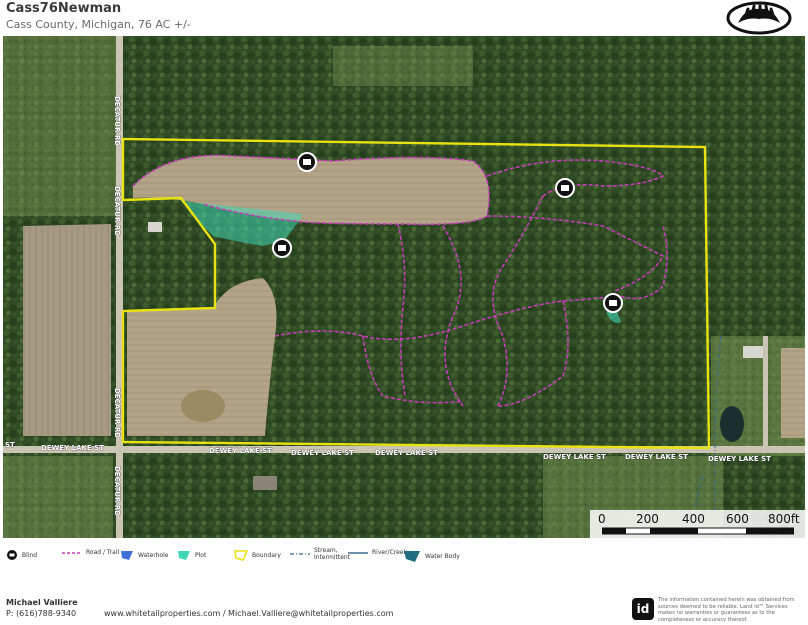 This screenshot has height=625, width=808. What do you see at coordinates (431, 556) in the screenshot?
I see `legend-item-water-body: Water Body` at bounding box center [431, 556].